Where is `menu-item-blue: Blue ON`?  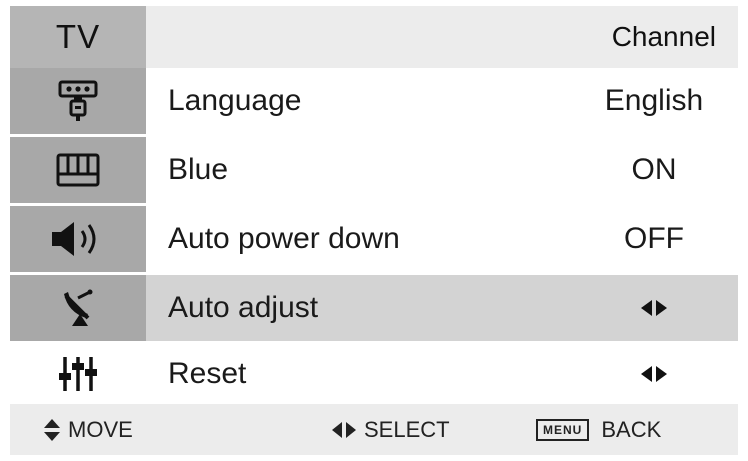 menu-item-blue: Blue ON is located at coordinates (374, 170).